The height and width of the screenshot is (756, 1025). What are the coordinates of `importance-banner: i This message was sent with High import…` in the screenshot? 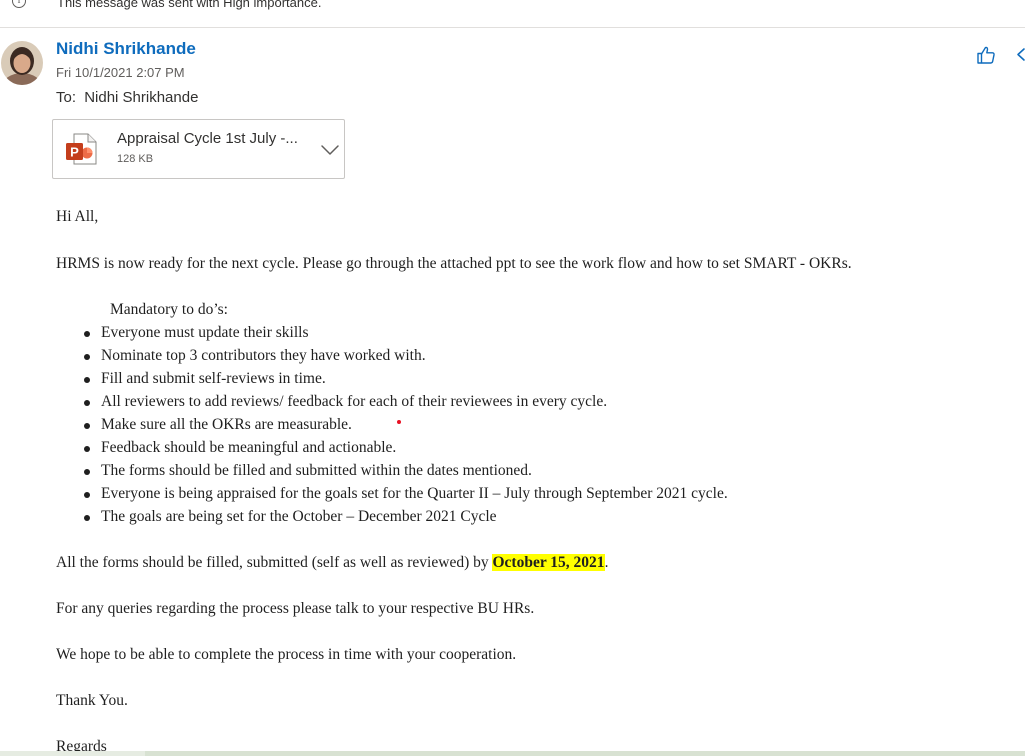 It's located at (512, 14).